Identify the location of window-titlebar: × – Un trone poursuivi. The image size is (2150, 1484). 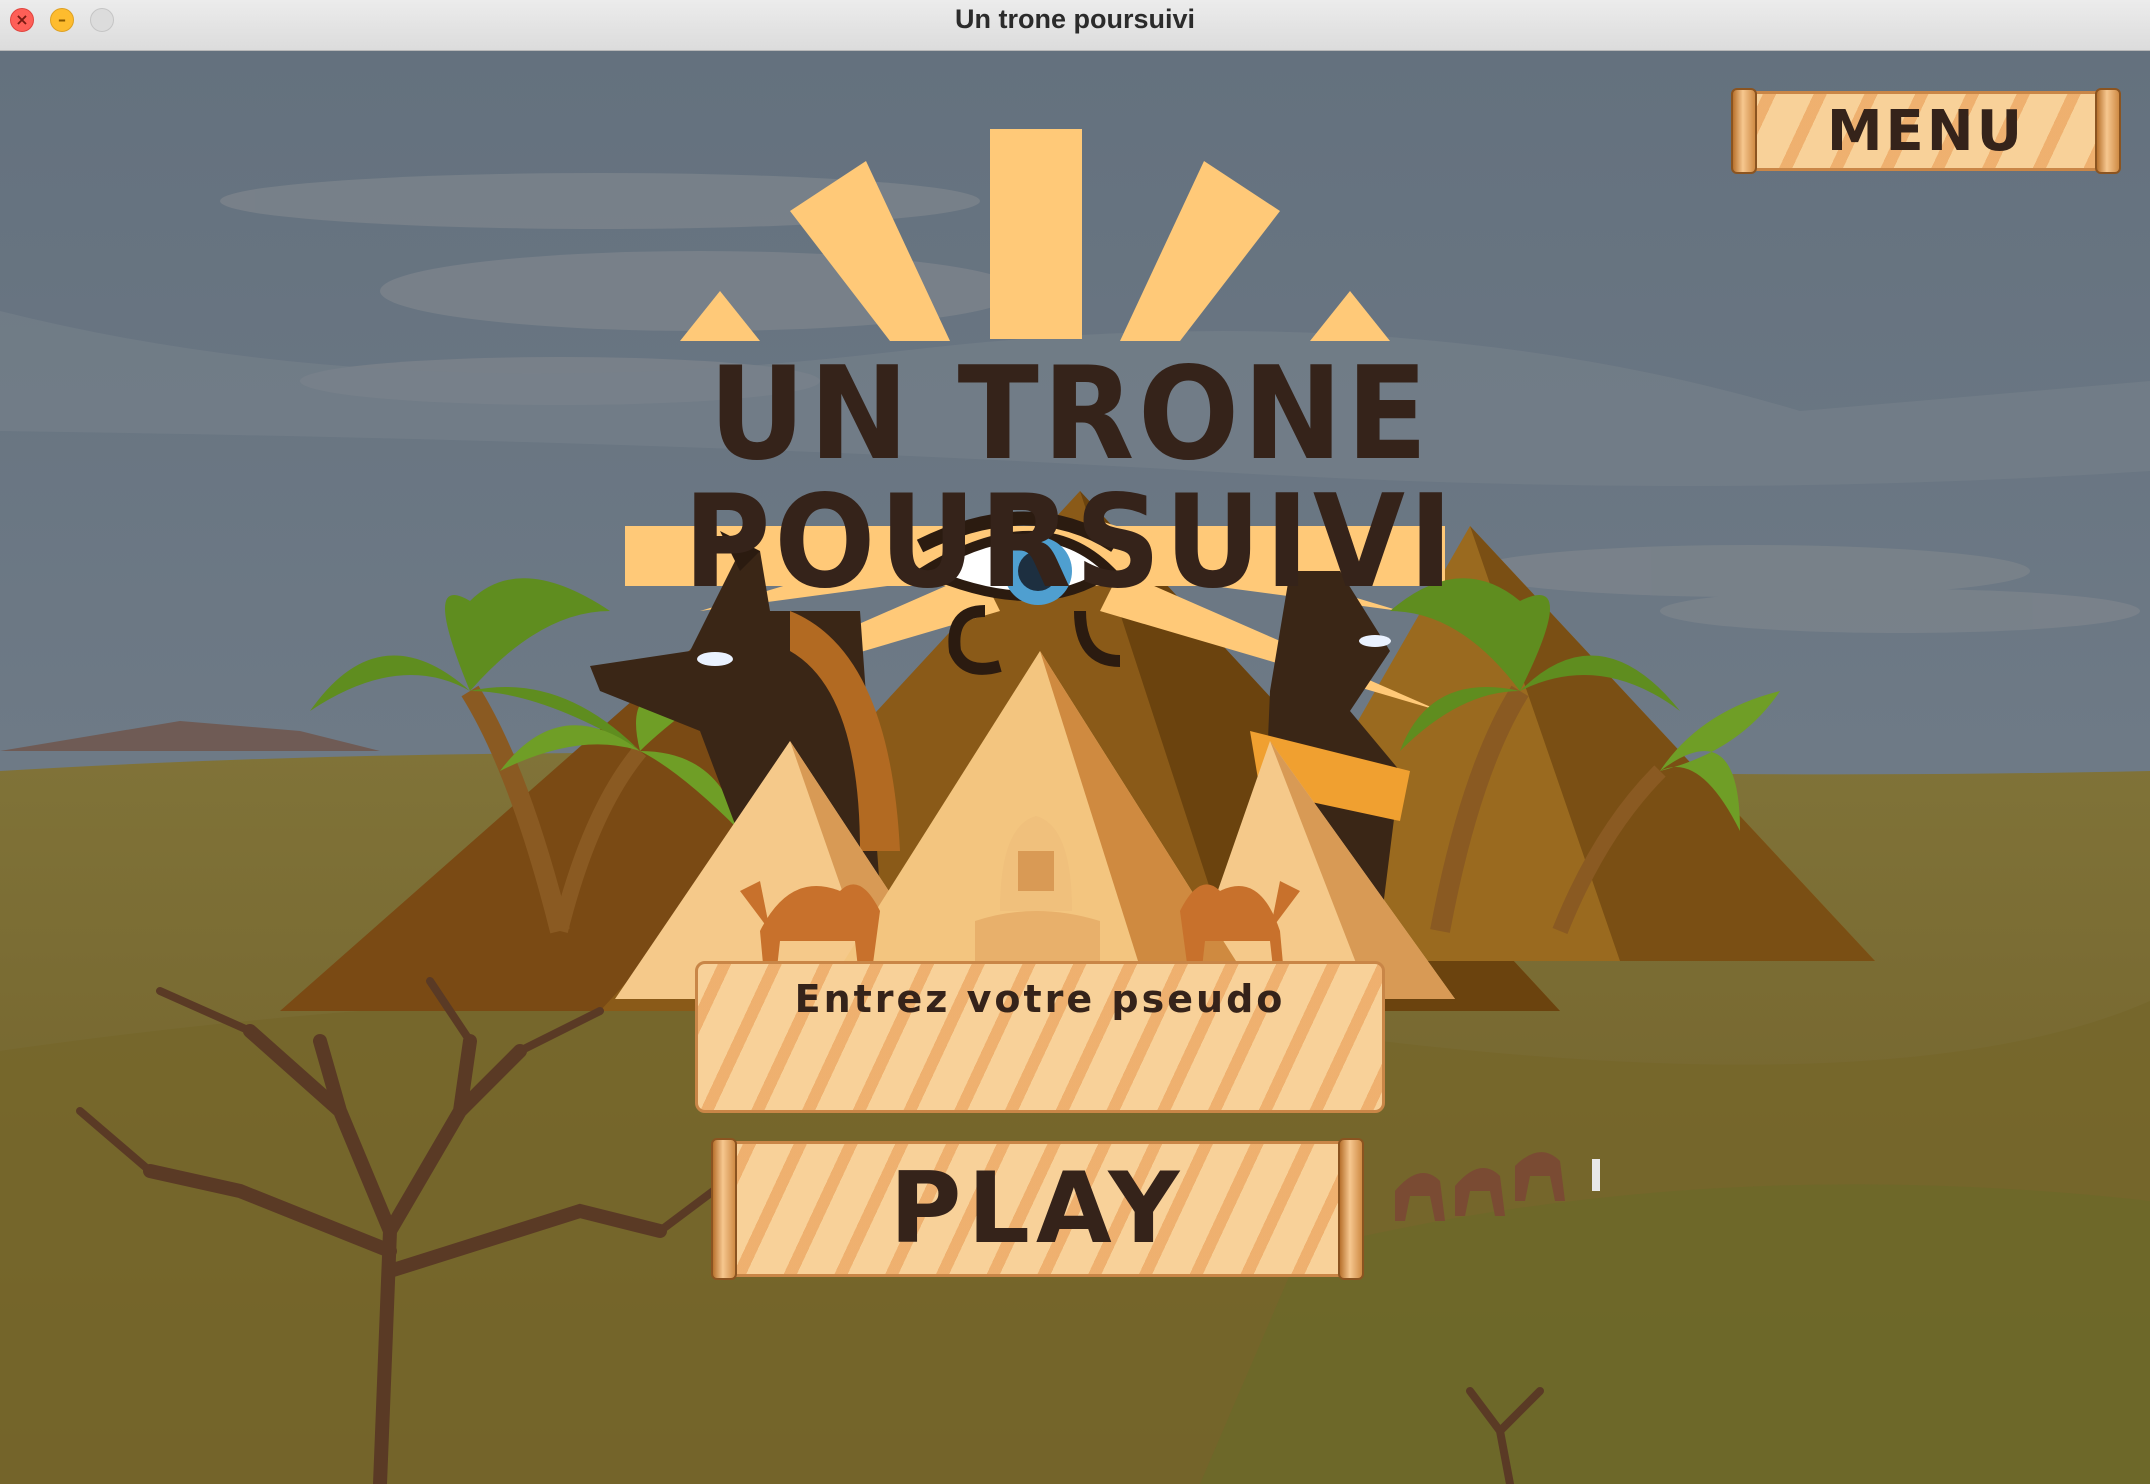
(1075, 25).